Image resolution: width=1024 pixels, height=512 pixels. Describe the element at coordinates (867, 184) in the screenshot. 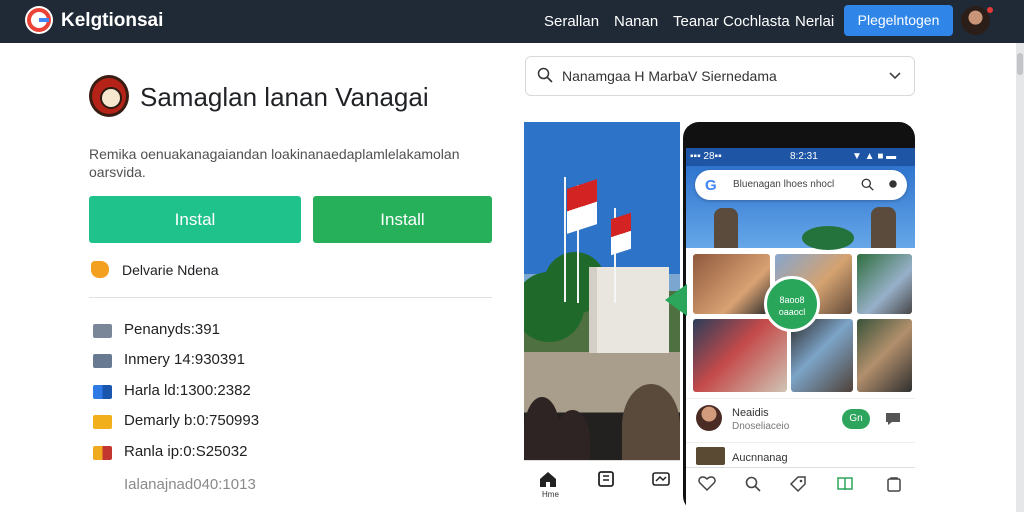

I see `phone-search-icon` at that location.